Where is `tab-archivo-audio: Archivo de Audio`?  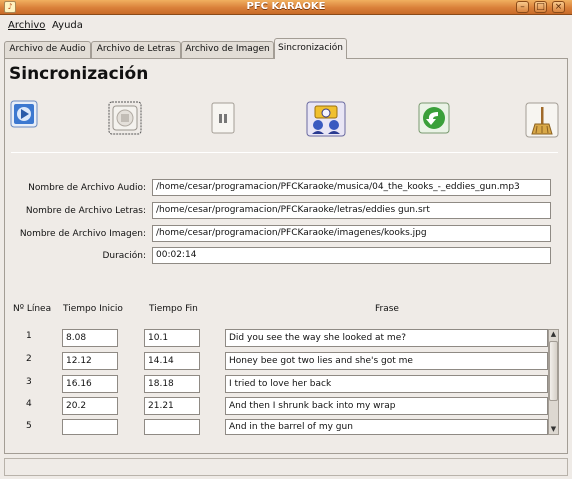
tab-archivo-audio: Archivo de Audio is located at coordinates (47, 49).